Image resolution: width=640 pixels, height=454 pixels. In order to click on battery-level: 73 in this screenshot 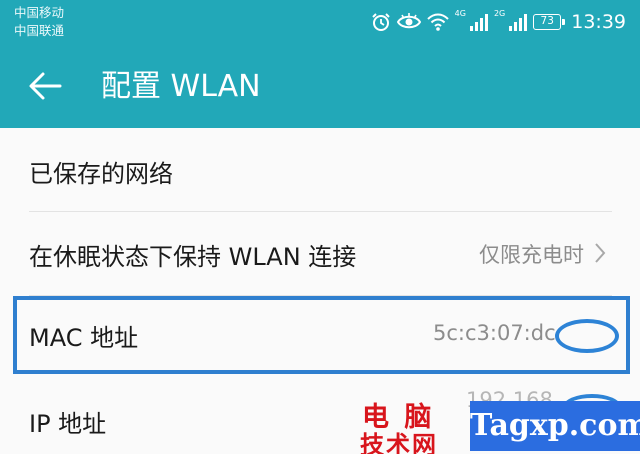, I will do `click(547, 21)`.